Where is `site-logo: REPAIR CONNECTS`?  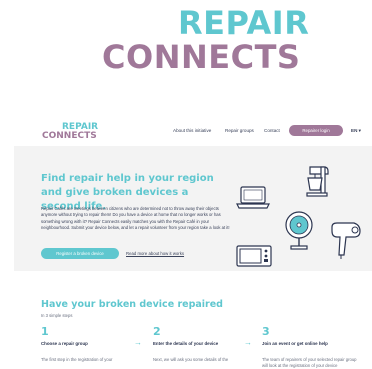
site-logo: REPAIR CONNECTS is located at coordinates (70, 132).